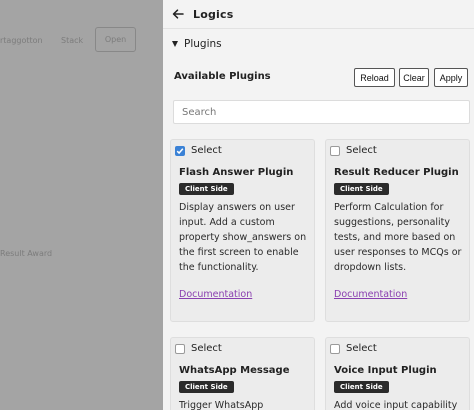 This screenshot has width=474, height=410. What do you see at coordinates (234, 370) in the screenshot?
I see `plugin-name: WhatsApp Message` at bounding box center [234, 370].